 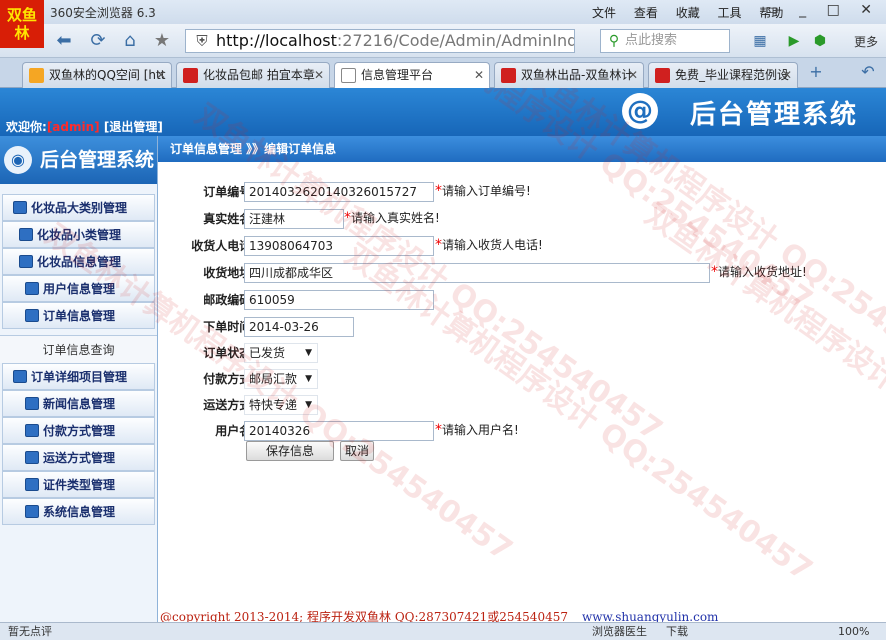 What do you see at coordinates (339, 192) in the screenshot?
I see `order-no-input: 20140326201403260157​27` at bounding box center [339, 192].